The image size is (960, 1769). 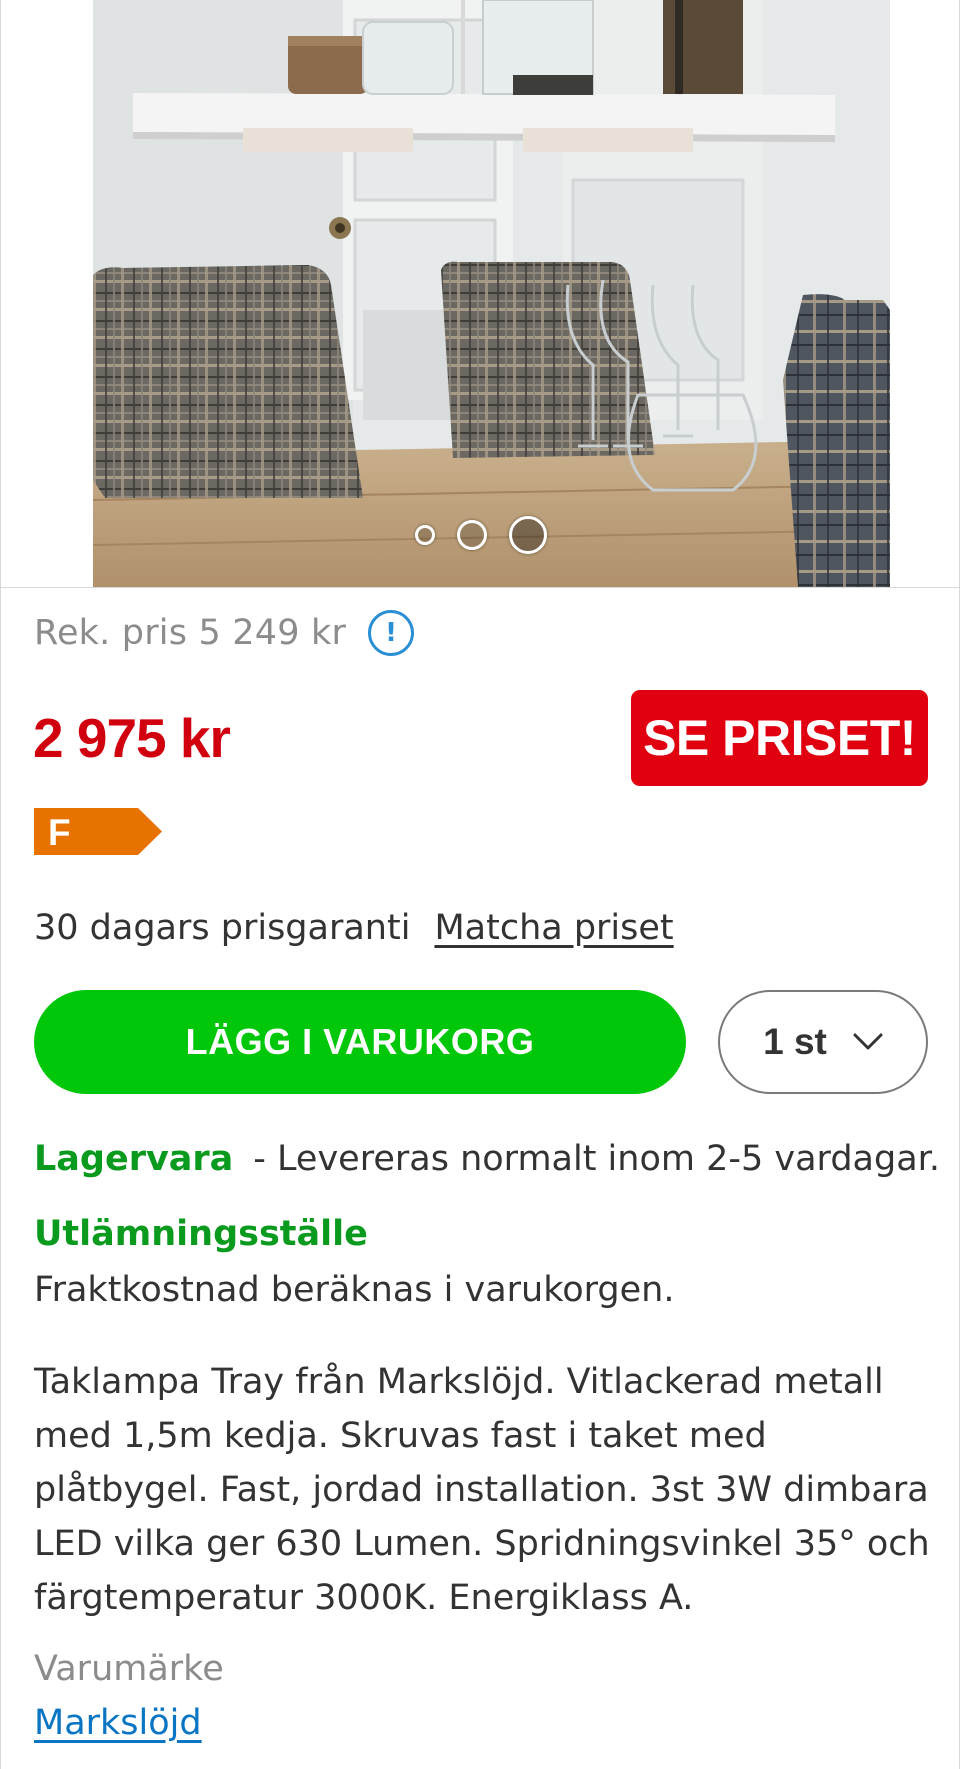 What do you see at coordinates (553, 928) in the screenshot?
I see `match-price-link: Matcha priset` at bounding box center [553, 928].